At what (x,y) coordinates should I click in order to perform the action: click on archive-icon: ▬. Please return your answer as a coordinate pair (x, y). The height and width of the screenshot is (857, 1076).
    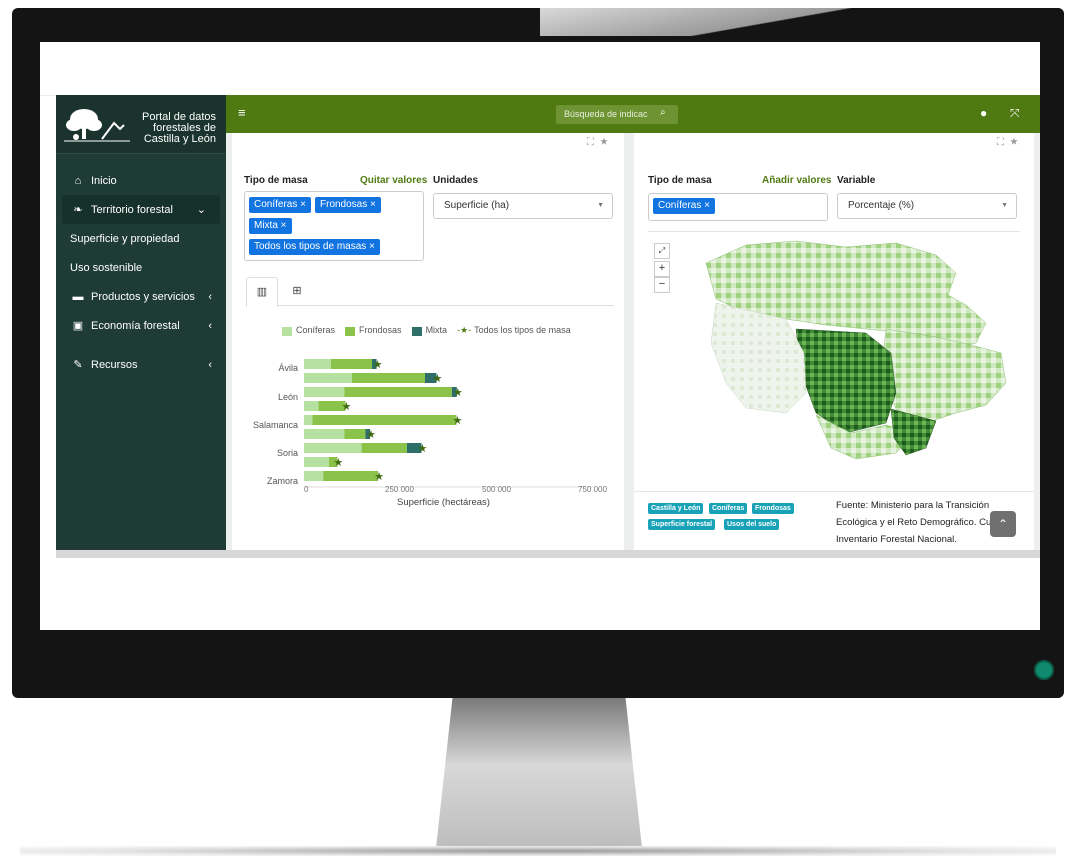
    Looking at the image, I should click on (78, 296).